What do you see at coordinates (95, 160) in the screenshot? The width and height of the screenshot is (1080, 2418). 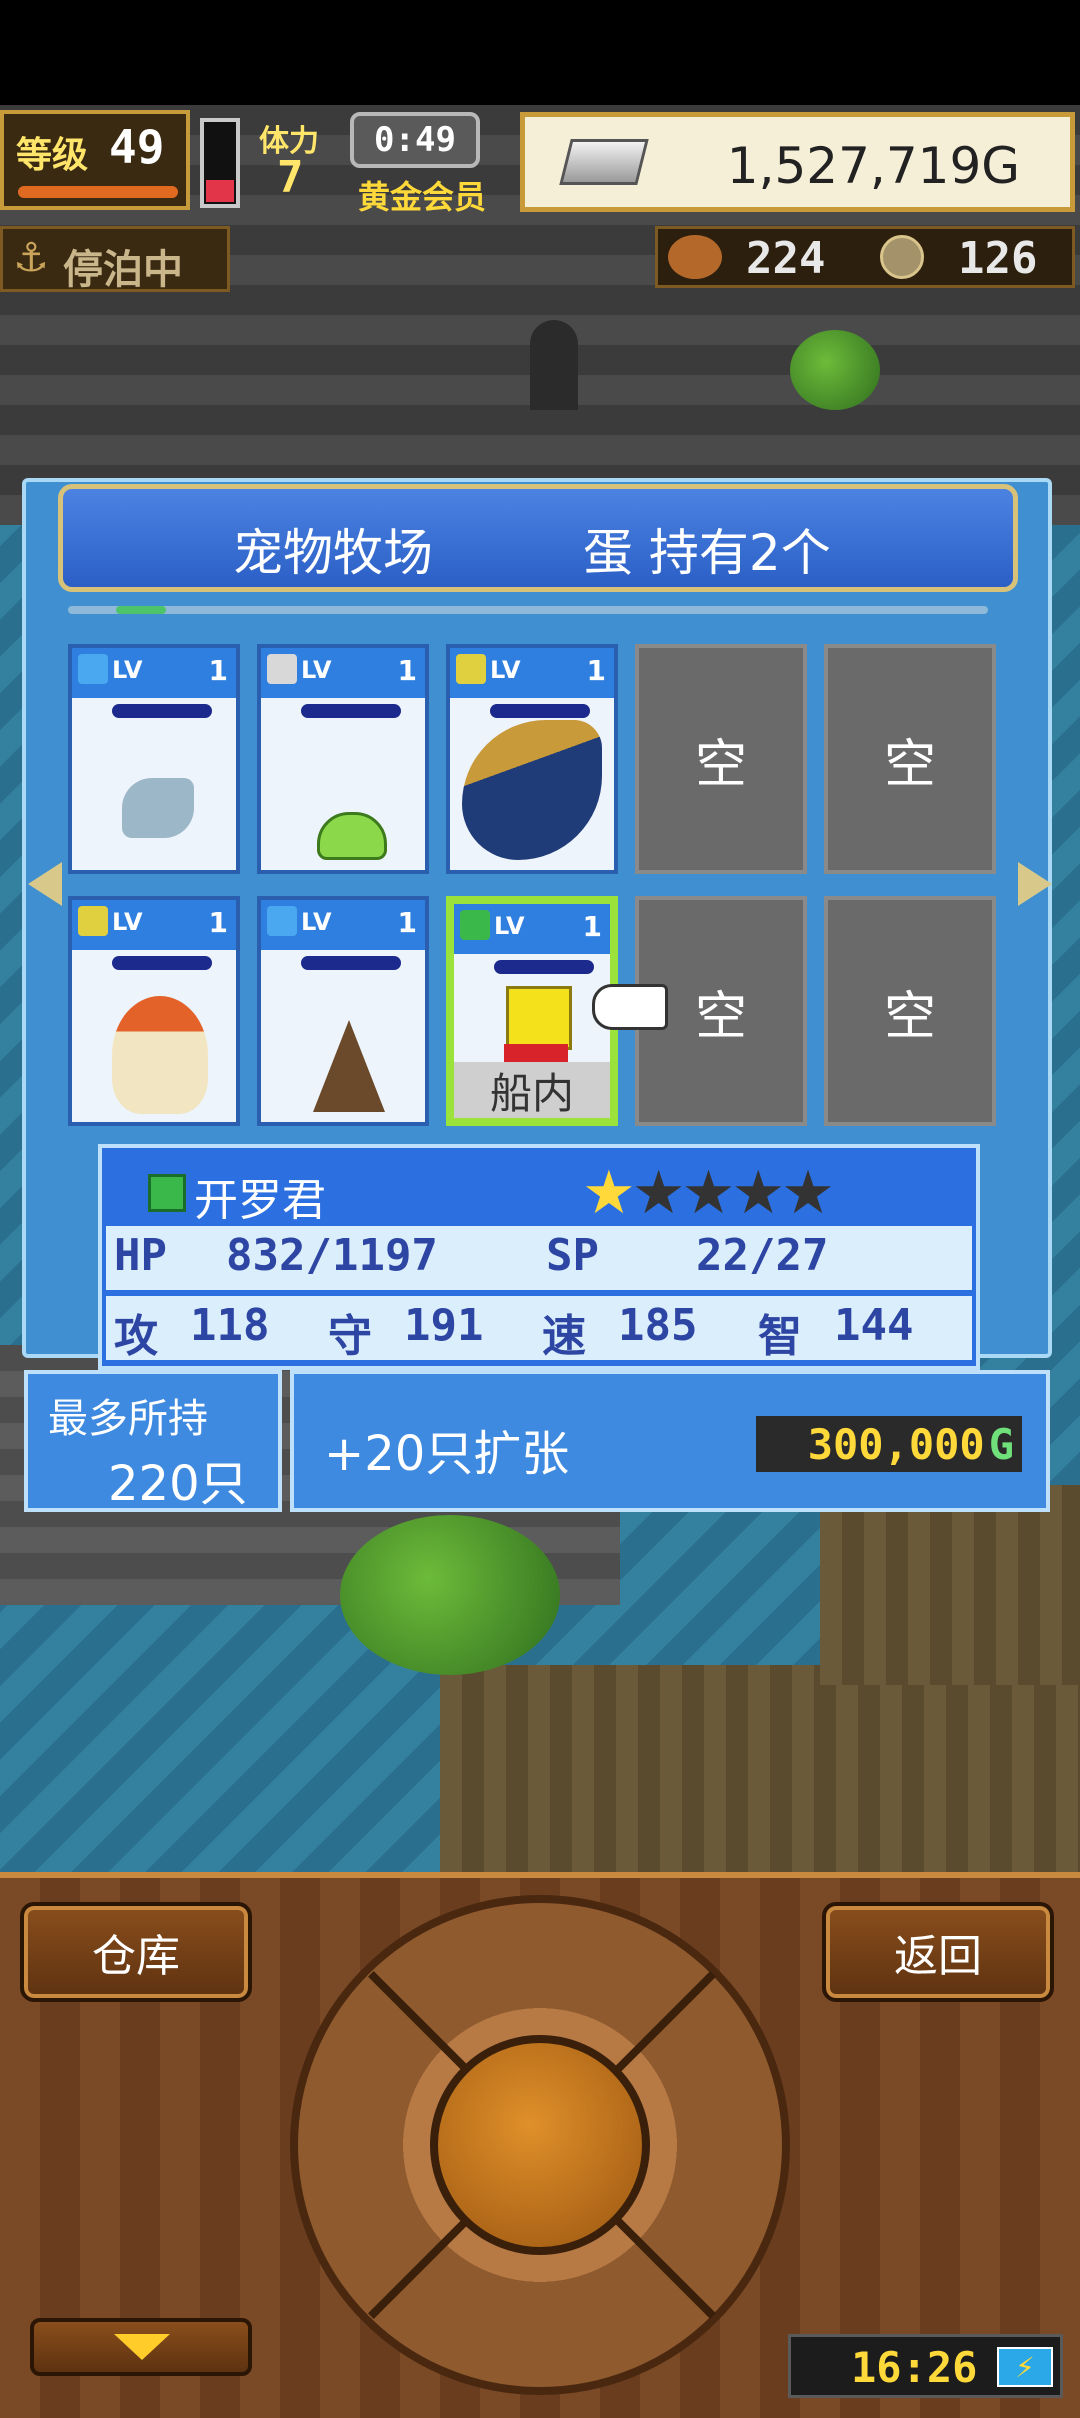 I see `level-badge: 等级 49` at bounding box center [95, 160].